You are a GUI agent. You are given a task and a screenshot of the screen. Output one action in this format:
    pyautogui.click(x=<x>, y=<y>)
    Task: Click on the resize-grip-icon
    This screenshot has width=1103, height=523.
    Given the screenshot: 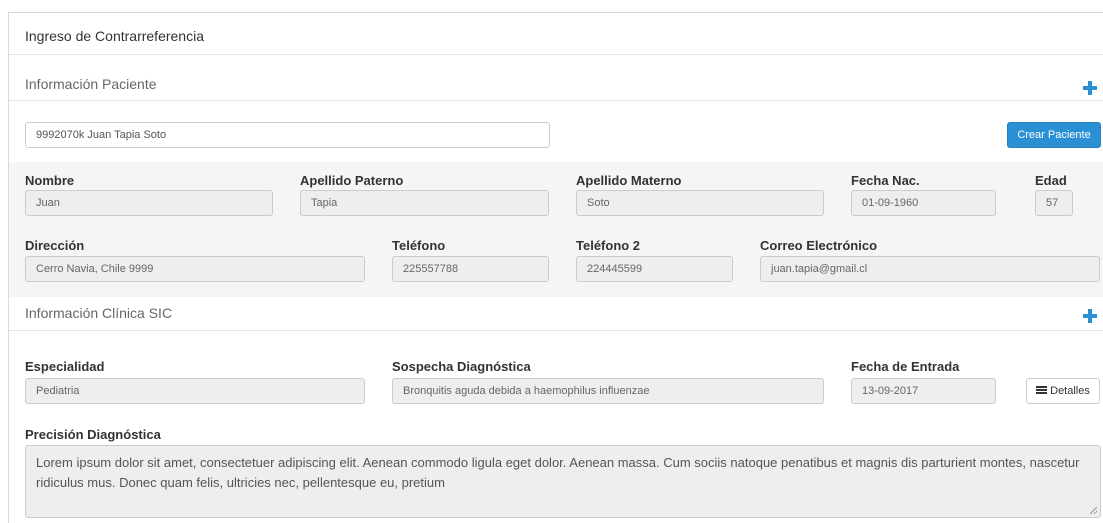 What is the action you would take?
    pyautogui.click(x=1093, y=510)
    